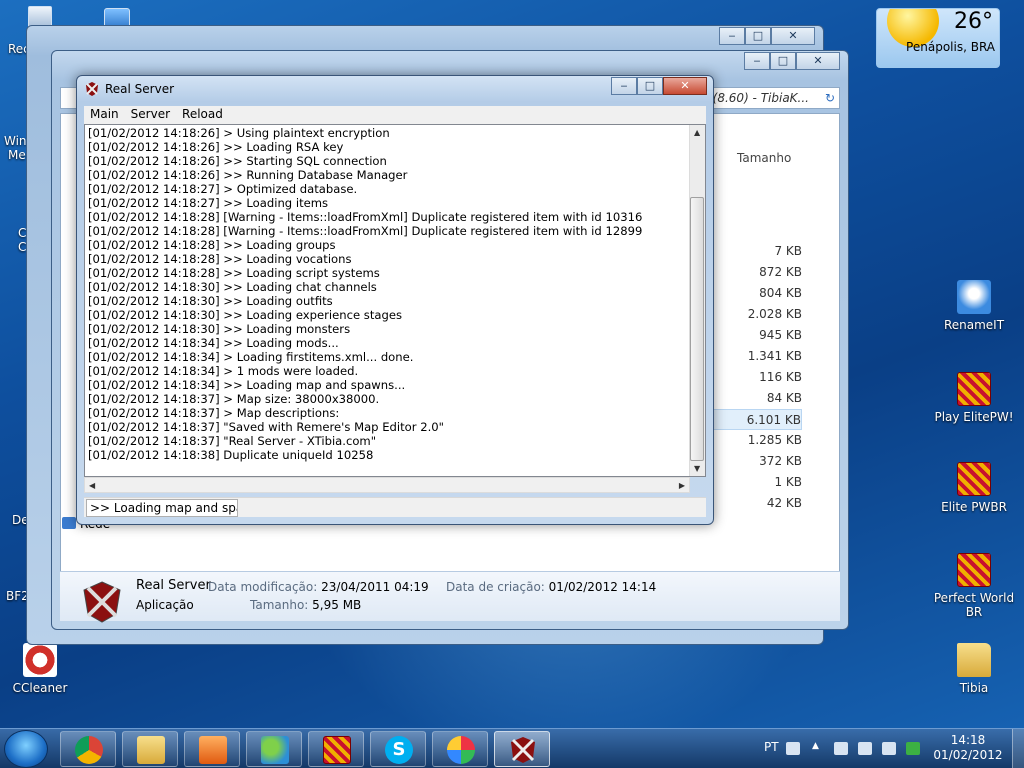  I want to click on desktop-icon-perfect-world: Perfect World BR, so click(974, 586).